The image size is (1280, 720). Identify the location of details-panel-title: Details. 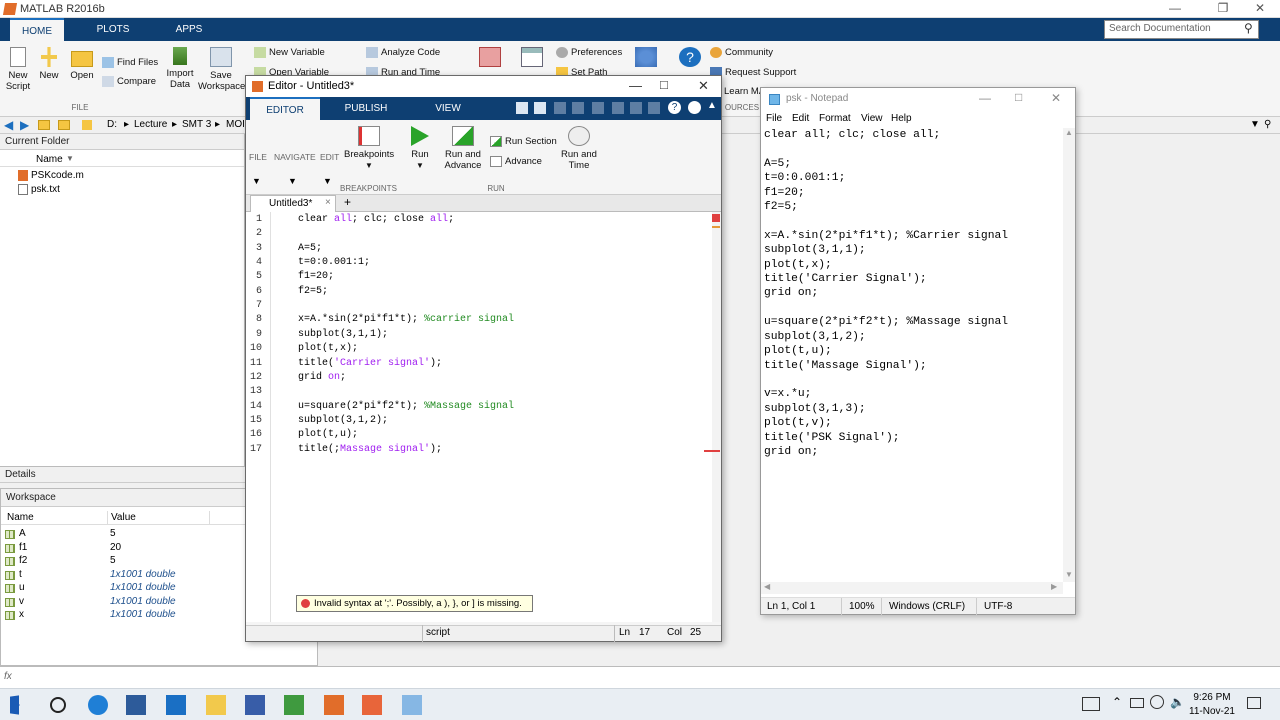
(122, 474).